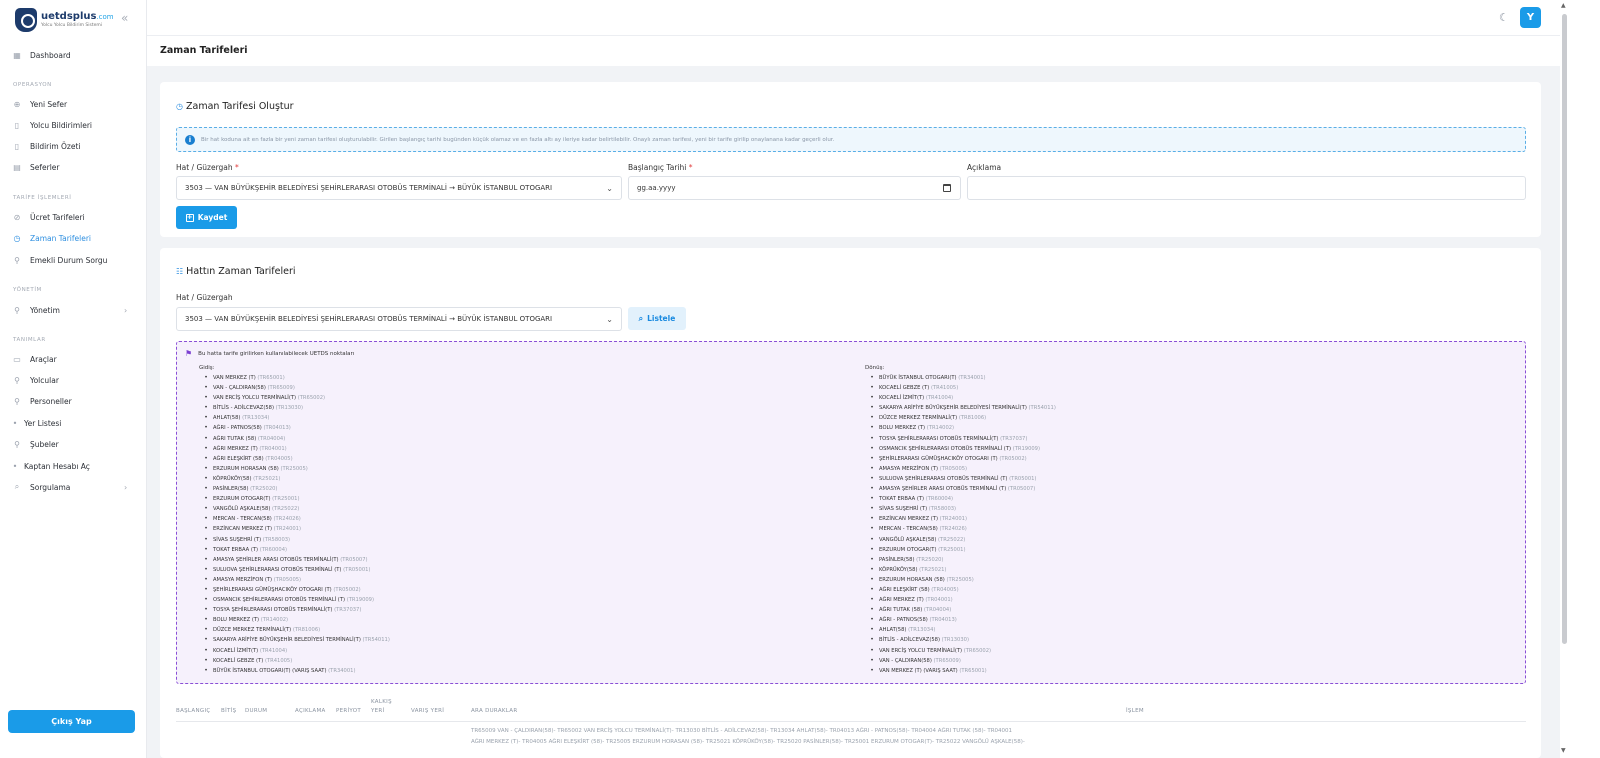 The height and width of the screenshot is (758, 1600). What do you see at coordinates (1042, 408) in the screenshot?
I see `stop-code: (TR54011)` at bounding box center [1042, 408].